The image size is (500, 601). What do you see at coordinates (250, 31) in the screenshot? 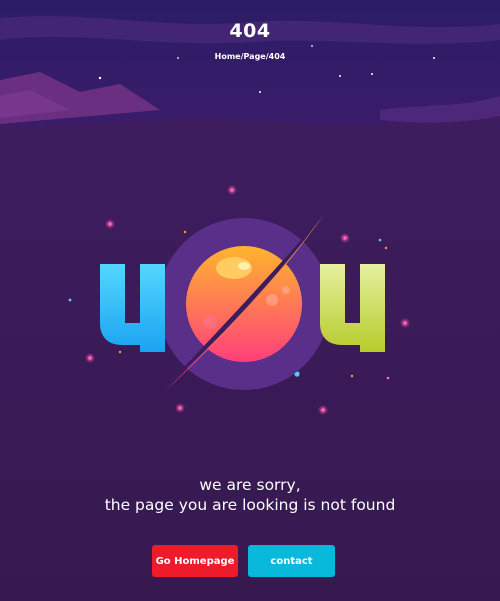
I see `page-title: 404` at bounding box center [250, 31].